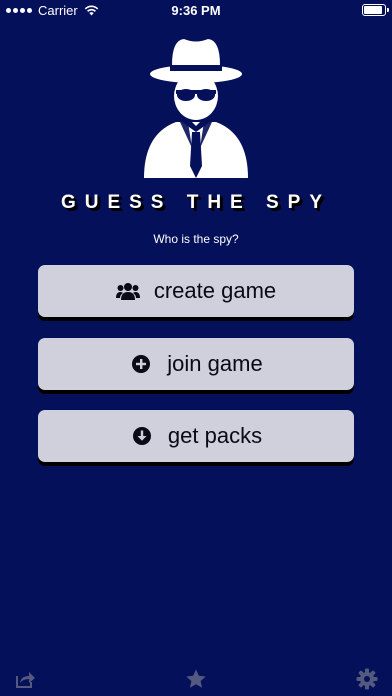  I want to click on join-game-label: join game, so click(215, 363).